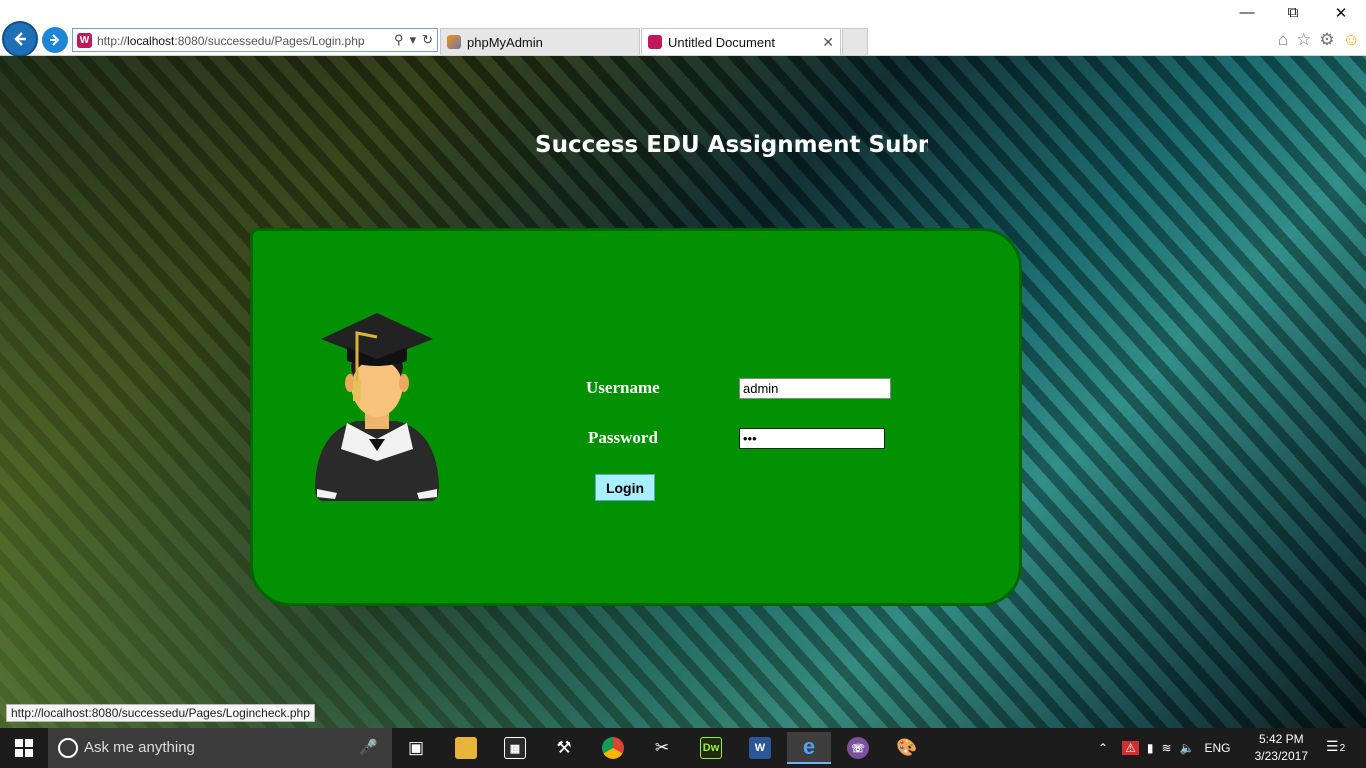  Describe the element at coordinates (711, 748) in the screenshot. I see `dreamweaver-icon: Dw` at that location.